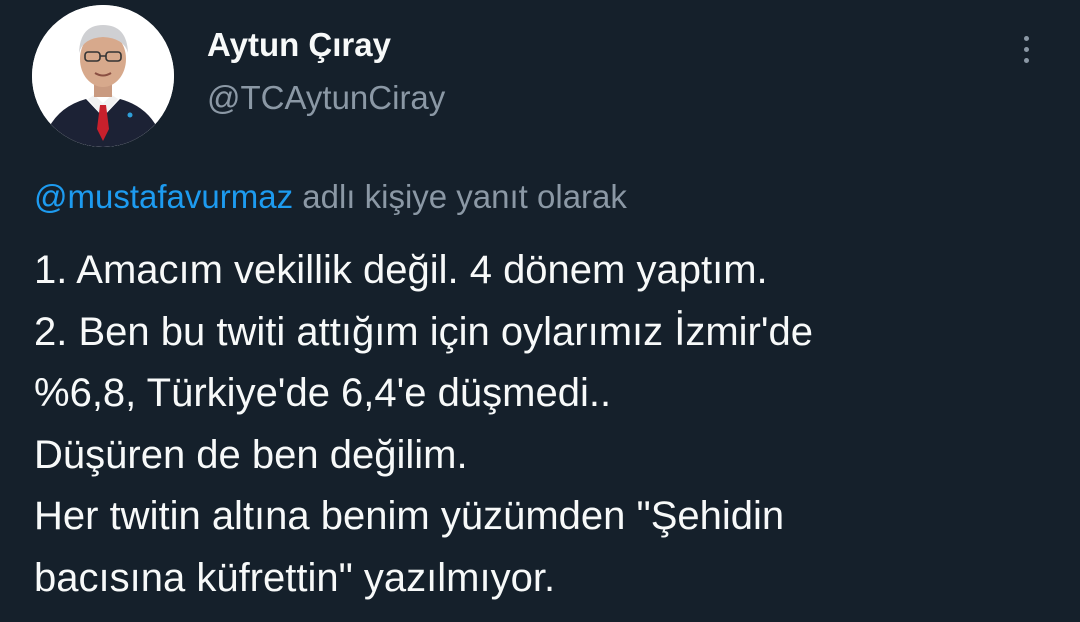 Image resolution: width=1080 pixels, height=622 pixels. I want to click on avatar, so click(103, 76).